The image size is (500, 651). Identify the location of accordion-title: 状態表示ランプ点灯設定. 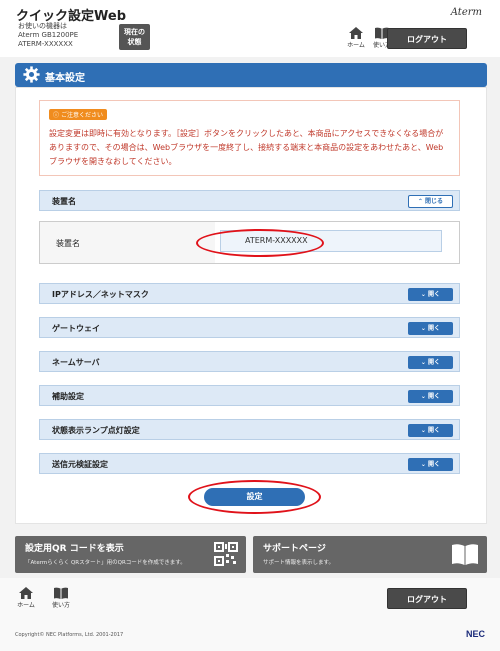
(96, 430).